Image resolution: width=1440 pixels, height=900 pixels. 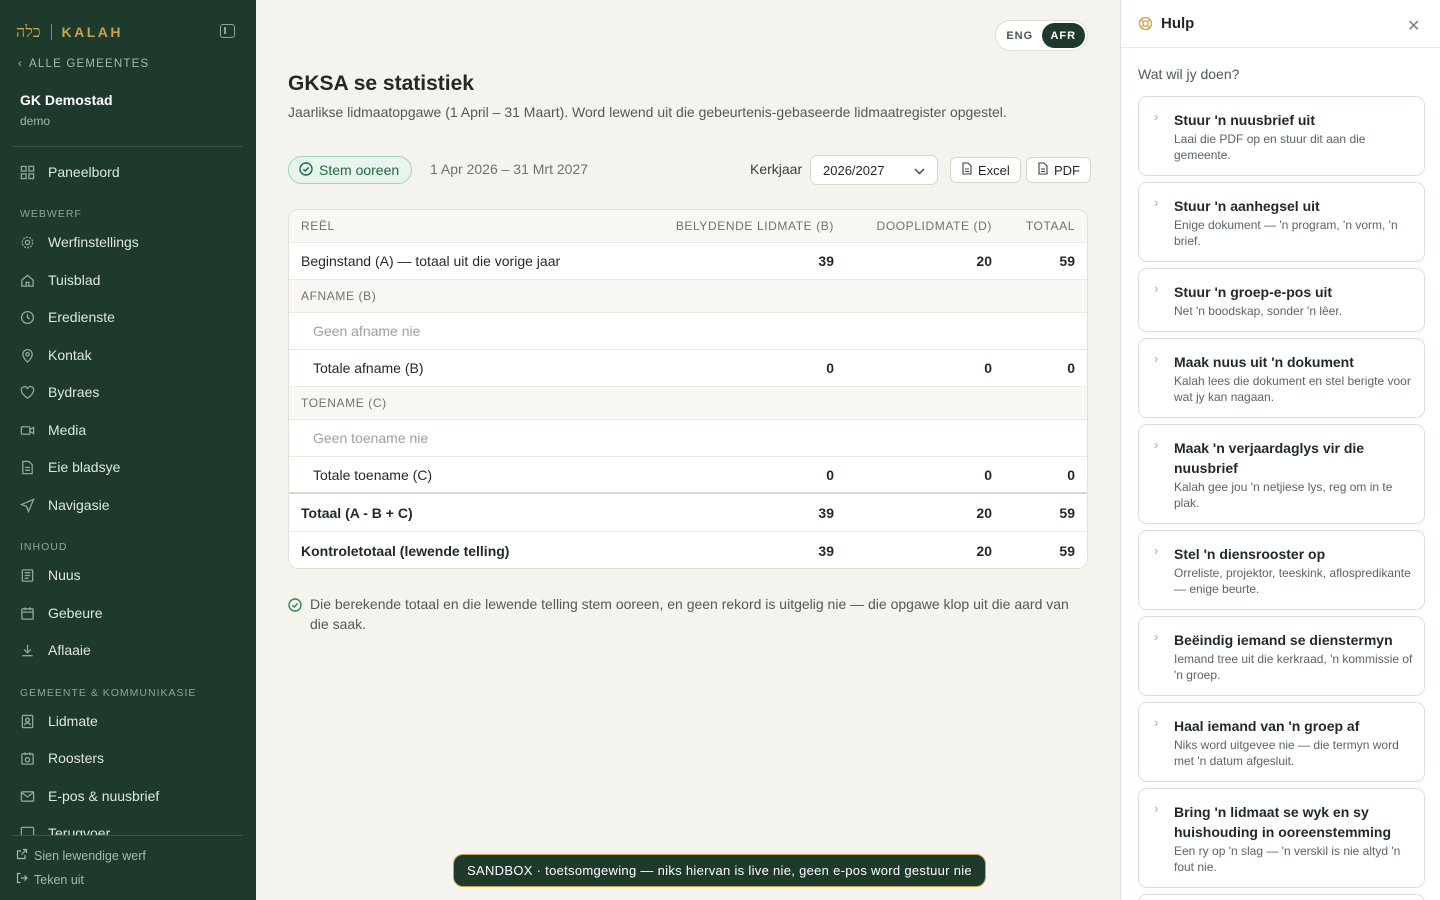 I want to click on church-year-select: 2026/2027, so click(x=874, y=170).